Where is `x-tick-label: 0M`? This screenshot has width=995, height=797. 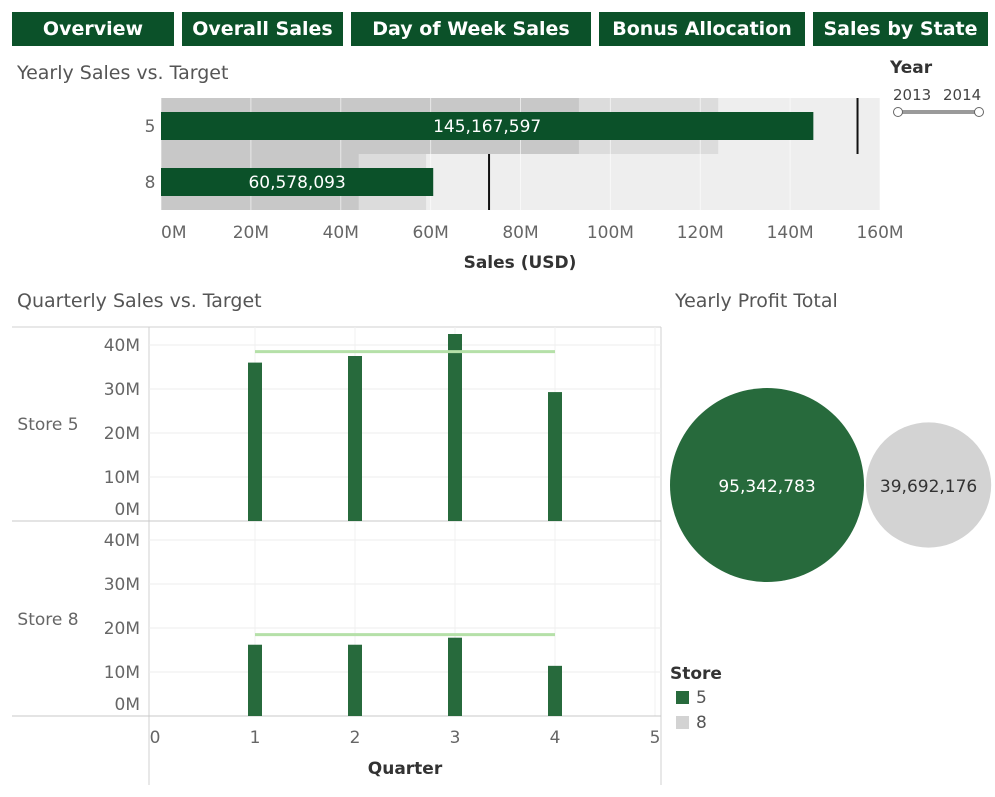
x-tick-label: 0M is located at coordinates (173, 233).